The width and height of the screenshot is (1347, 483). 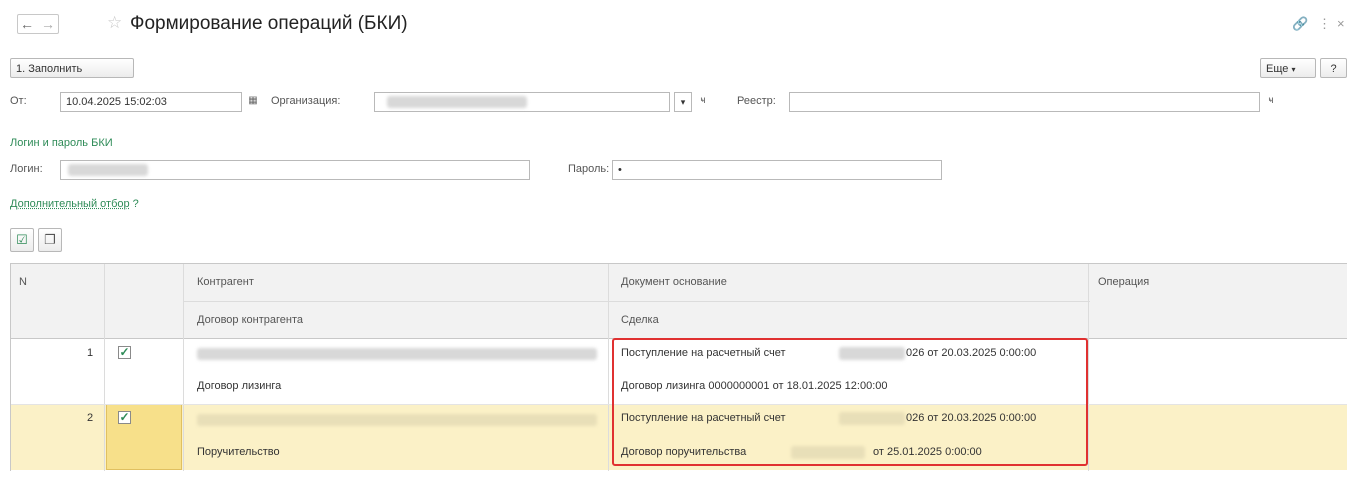 I want to click on login-value-blurred, so click(x=108, y=170).